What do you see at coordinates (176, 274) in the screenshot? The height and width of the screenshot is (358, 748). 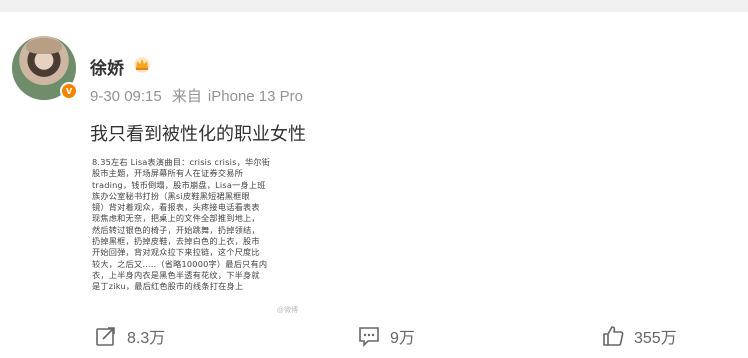 I see `image-text-line: 衣，上半身内衣是黑色半透有花纹，下半身就` at bounding box center [176, 274].